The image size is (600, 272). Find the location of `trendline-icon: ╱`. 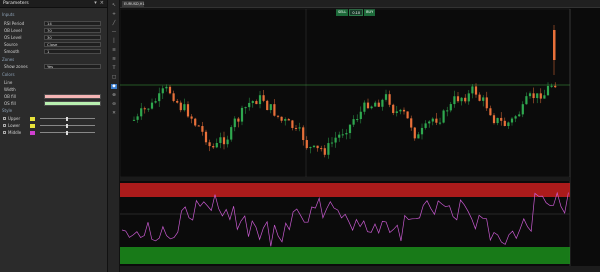

trendline-icon: ╱ is located at coordinates (114, 23).